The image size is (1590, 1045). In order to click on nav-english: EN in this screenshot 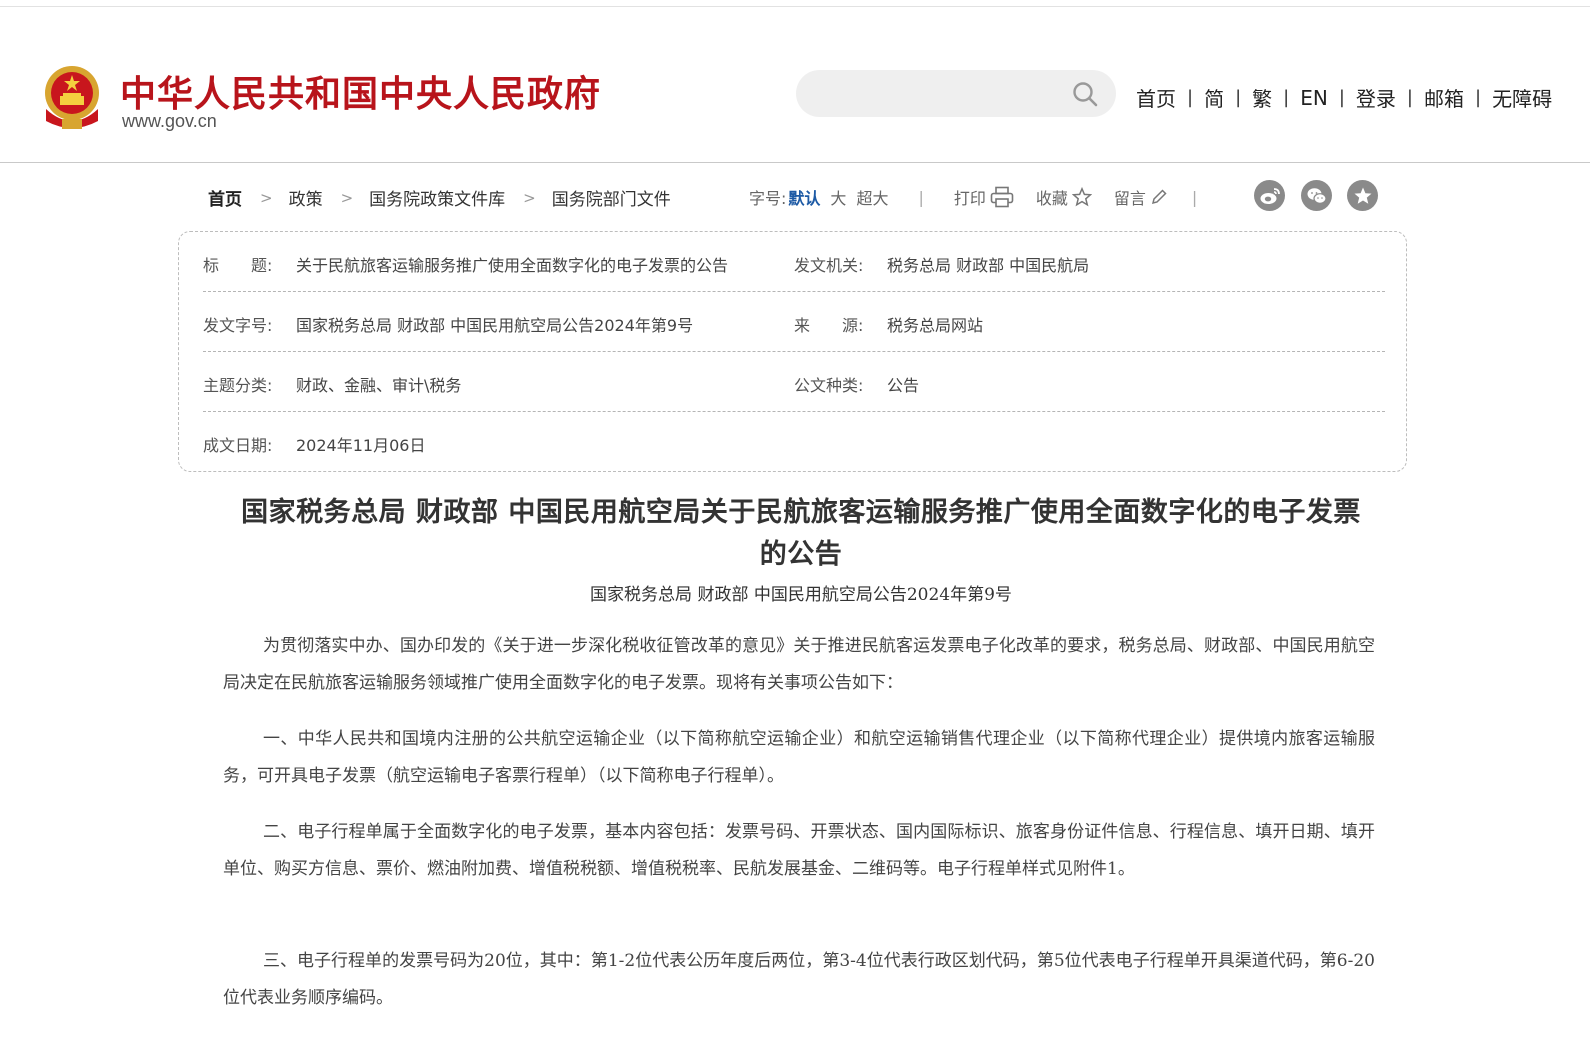, I will do `click(1314, 98)`.